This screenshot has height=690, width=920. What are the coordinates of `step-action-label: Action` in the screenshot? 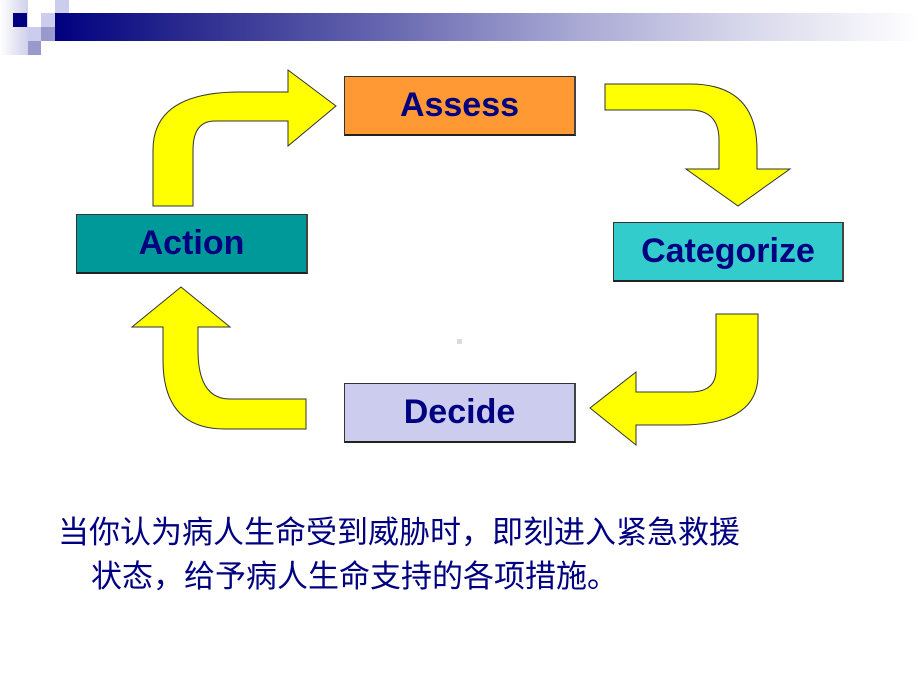 It's located at (191, 243).